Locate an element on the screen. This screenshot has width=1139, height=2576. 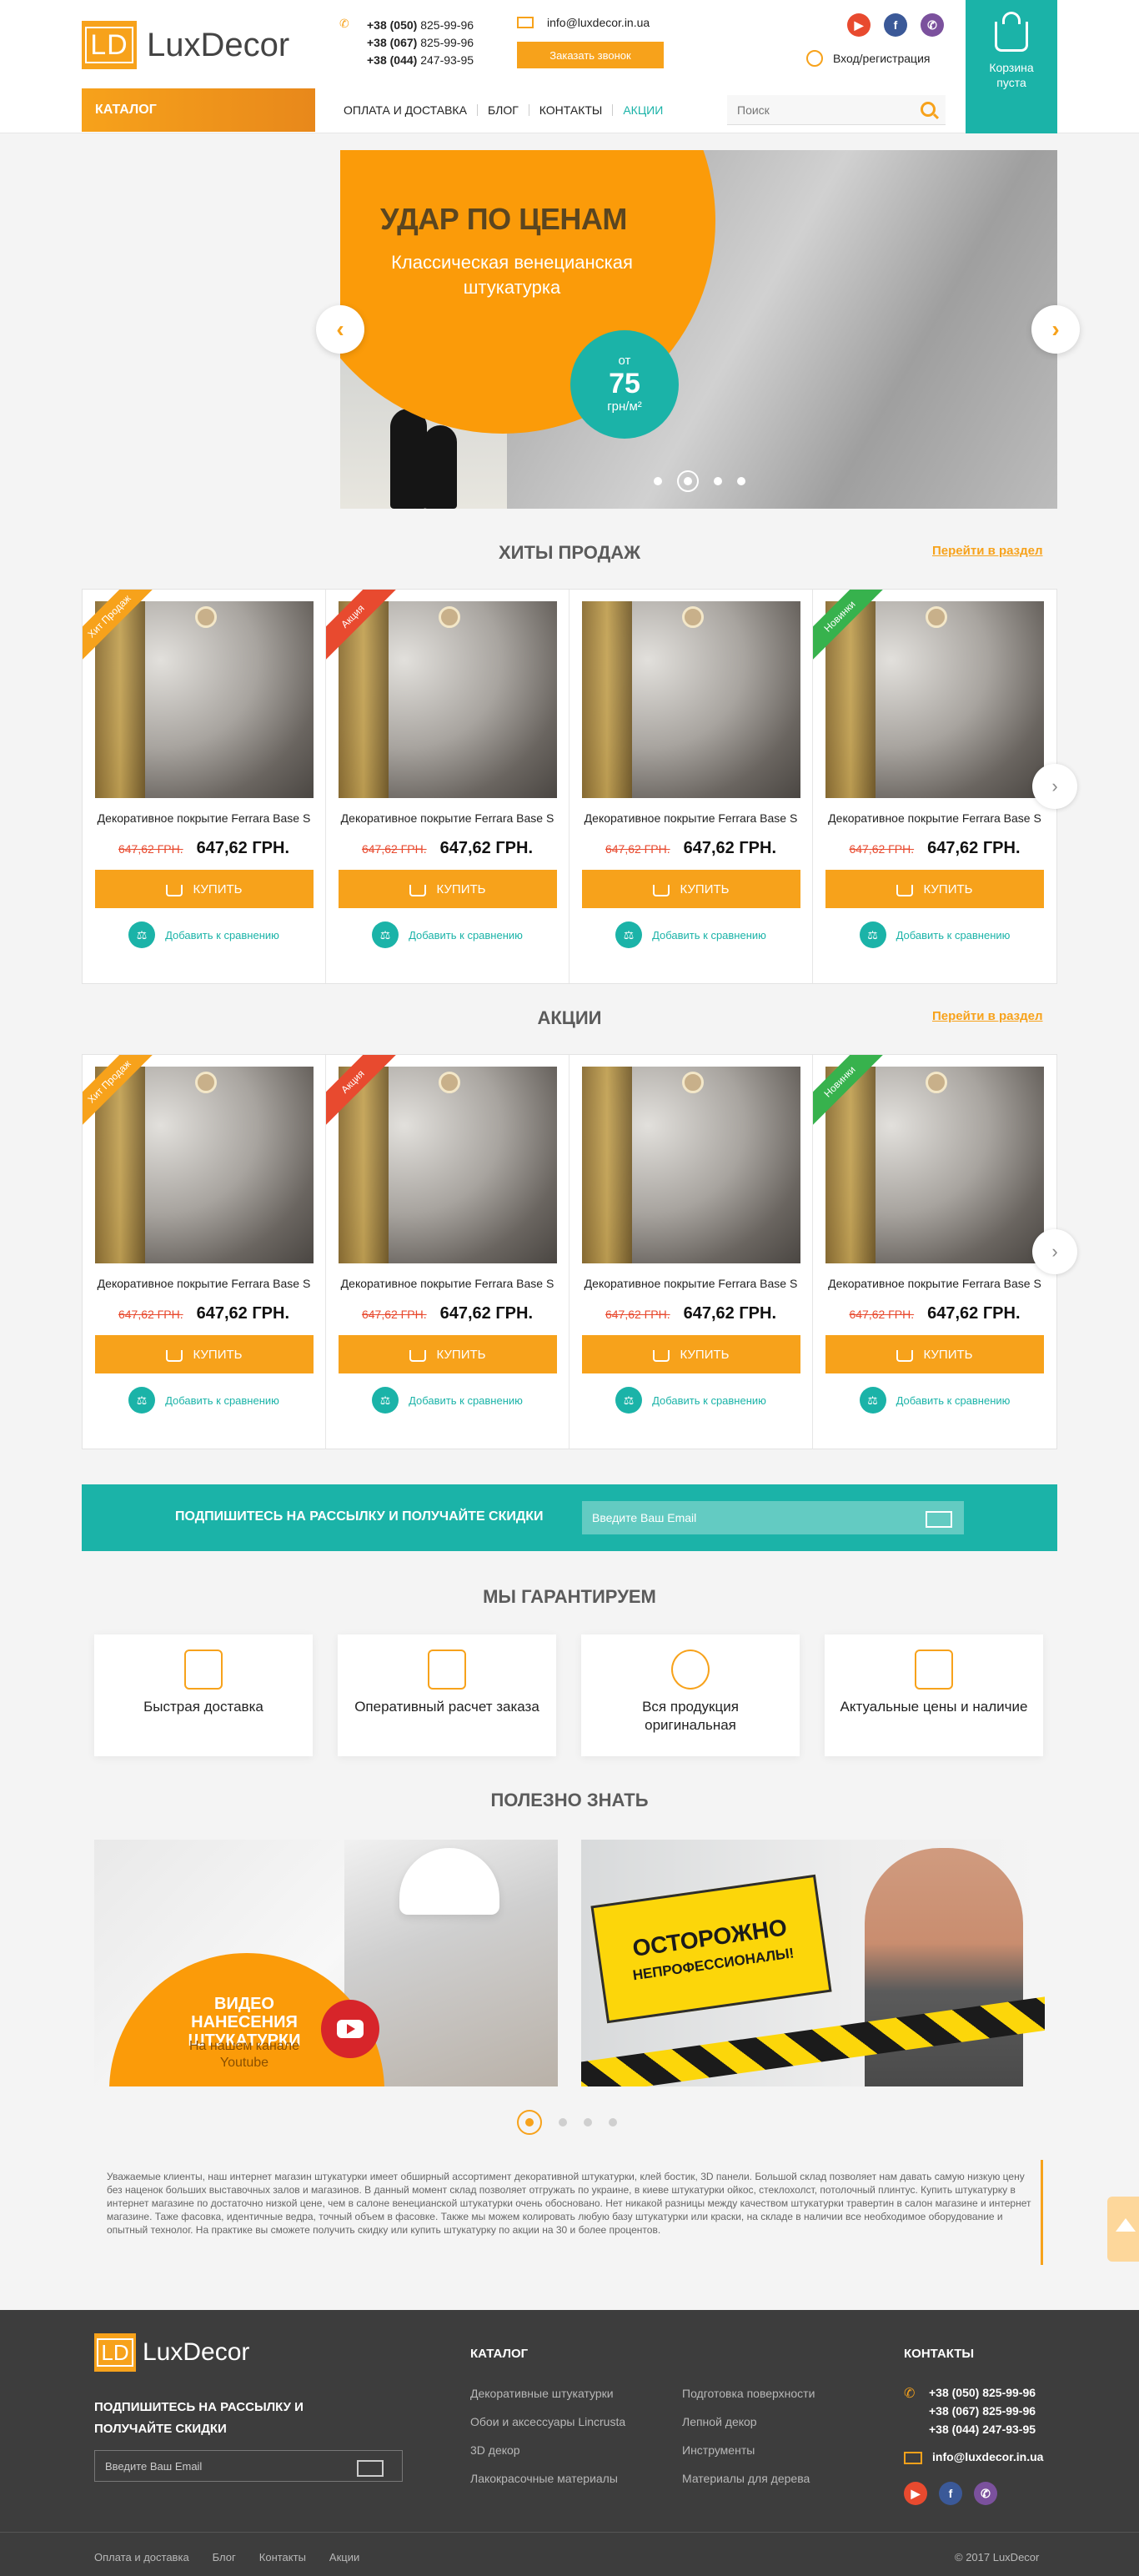
medal-icon is located at coordinates (690, 1670).